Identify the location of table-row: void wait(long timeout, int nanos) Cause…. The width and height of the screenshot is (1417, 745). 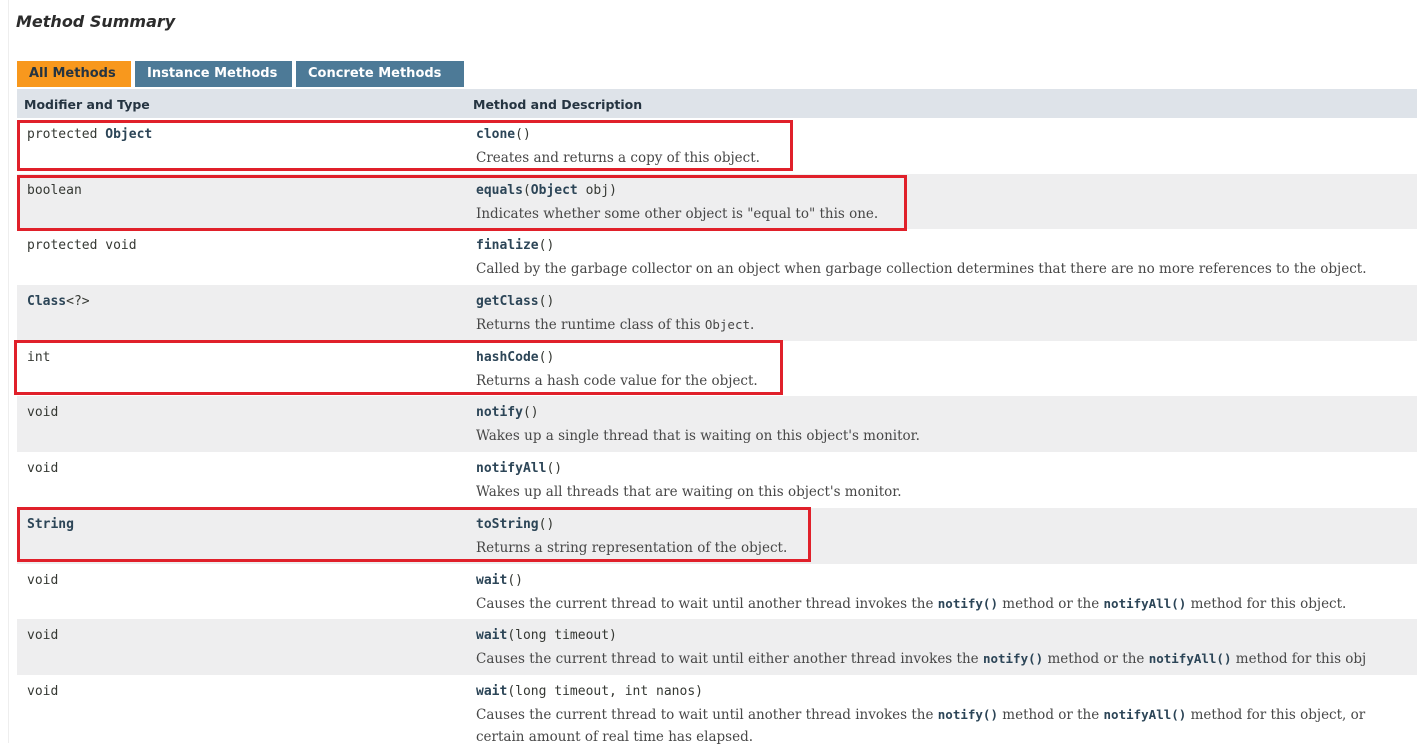
(717, 710).